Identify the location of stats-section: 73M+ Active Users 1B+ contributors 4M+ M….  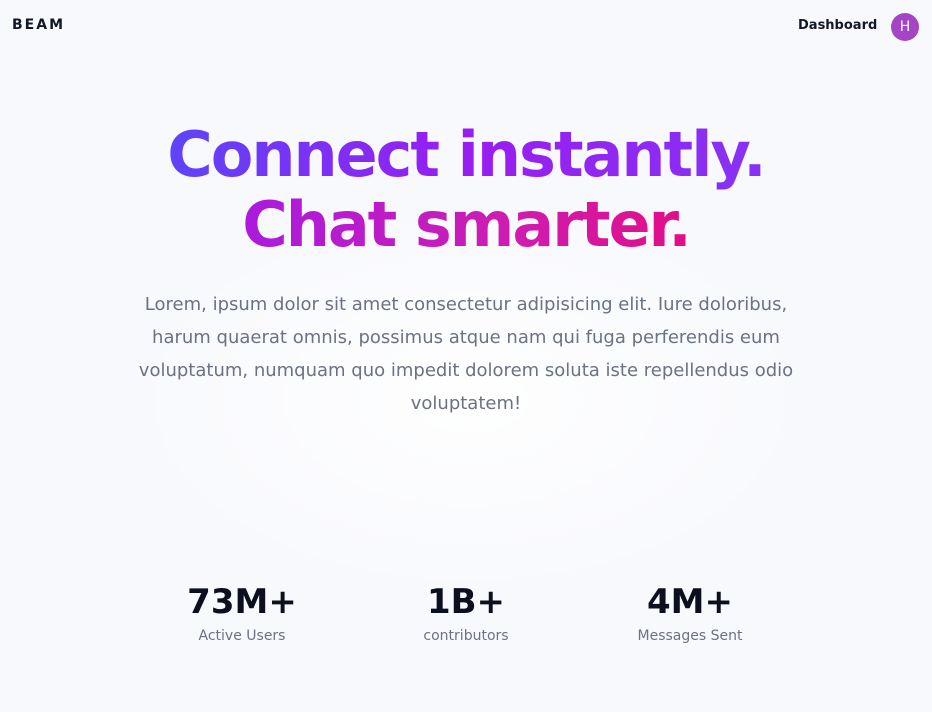
(466, 612).